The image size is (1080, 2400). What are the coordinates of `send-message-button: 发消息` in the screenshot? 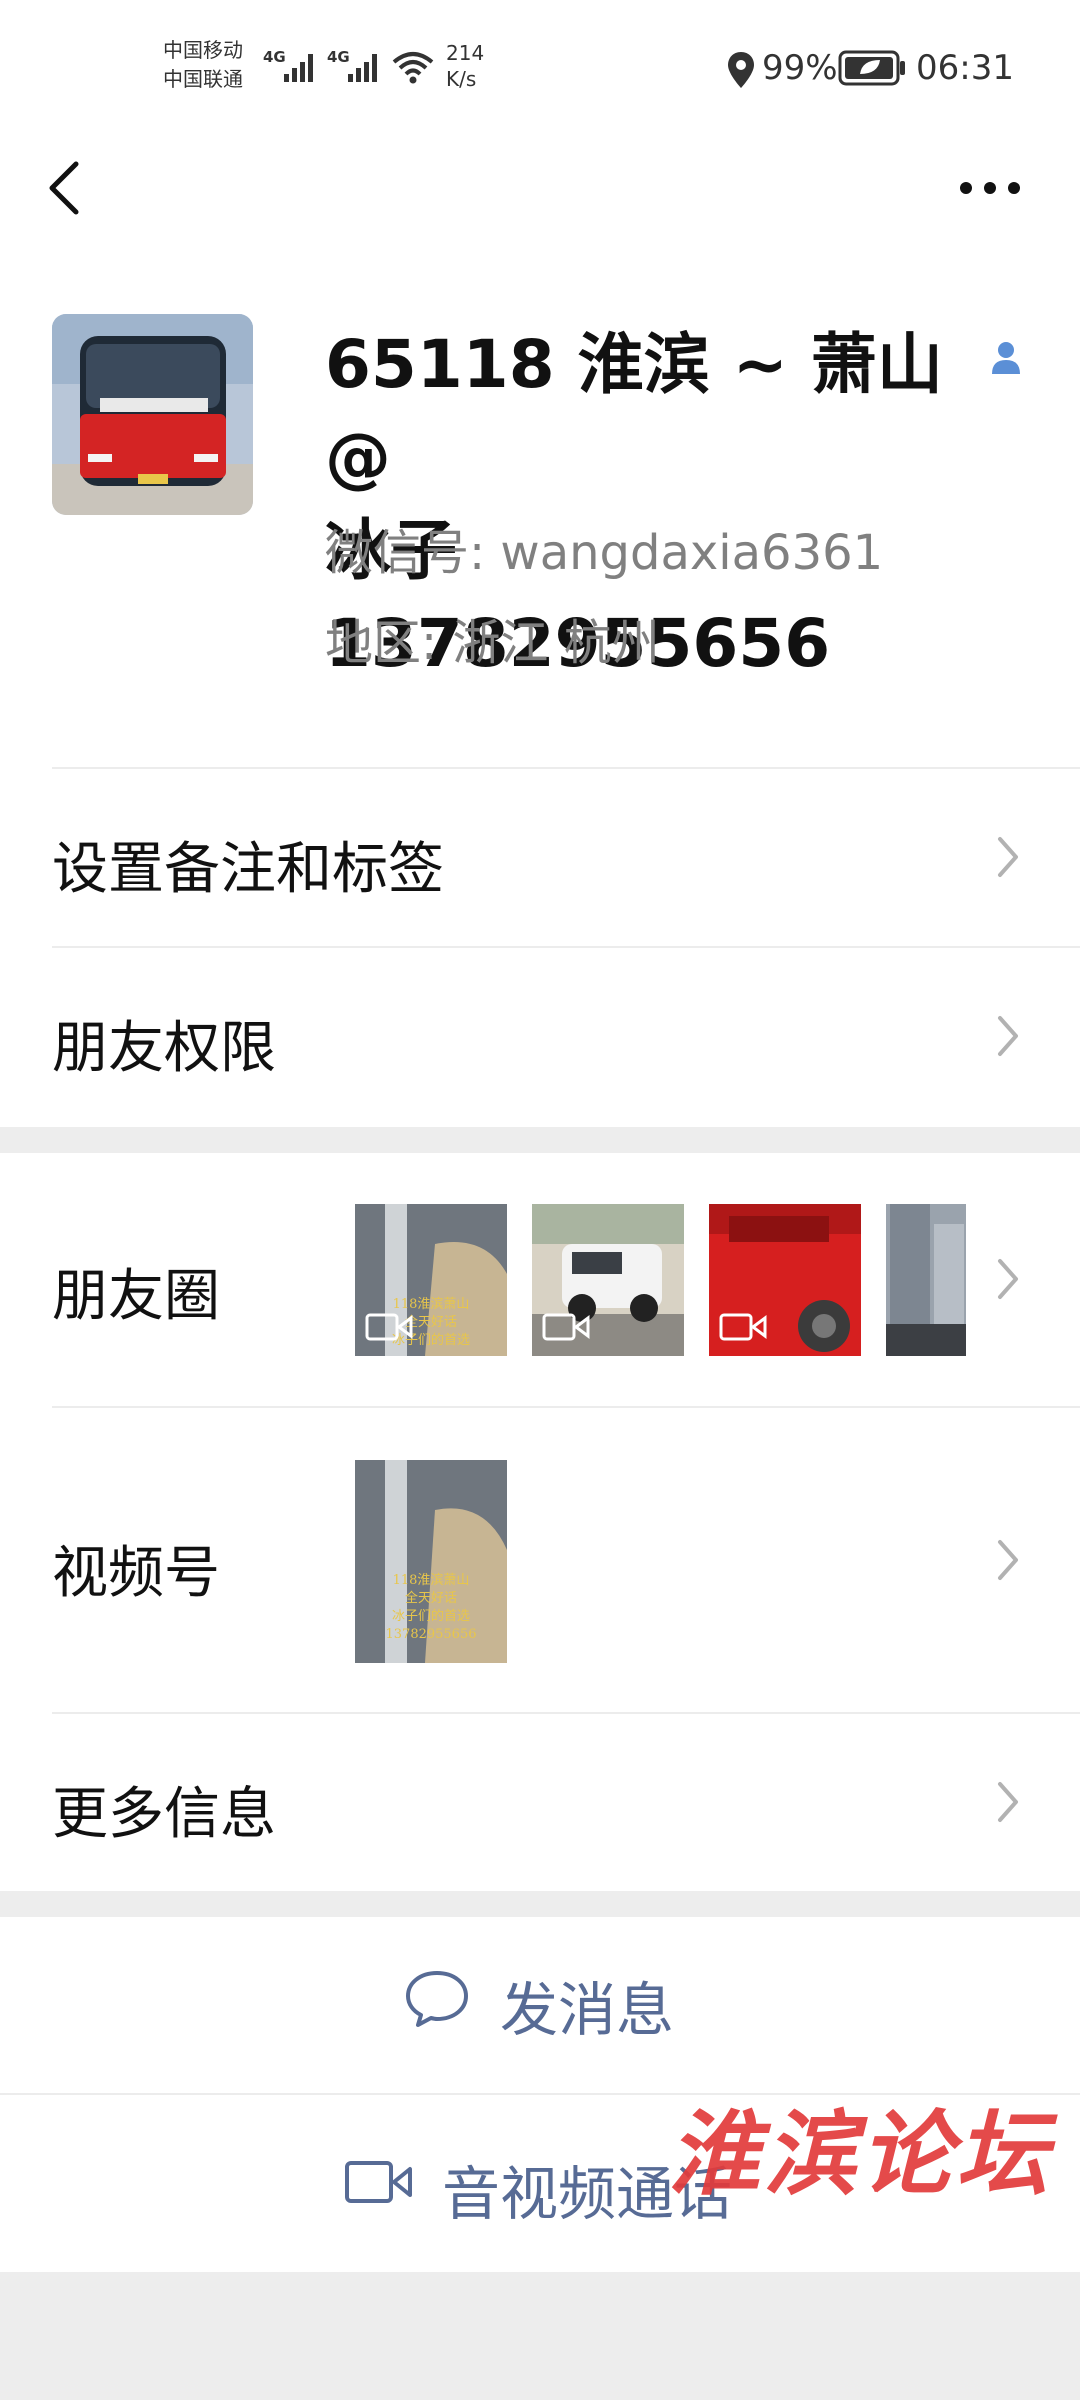 It's located at (540, 2005).